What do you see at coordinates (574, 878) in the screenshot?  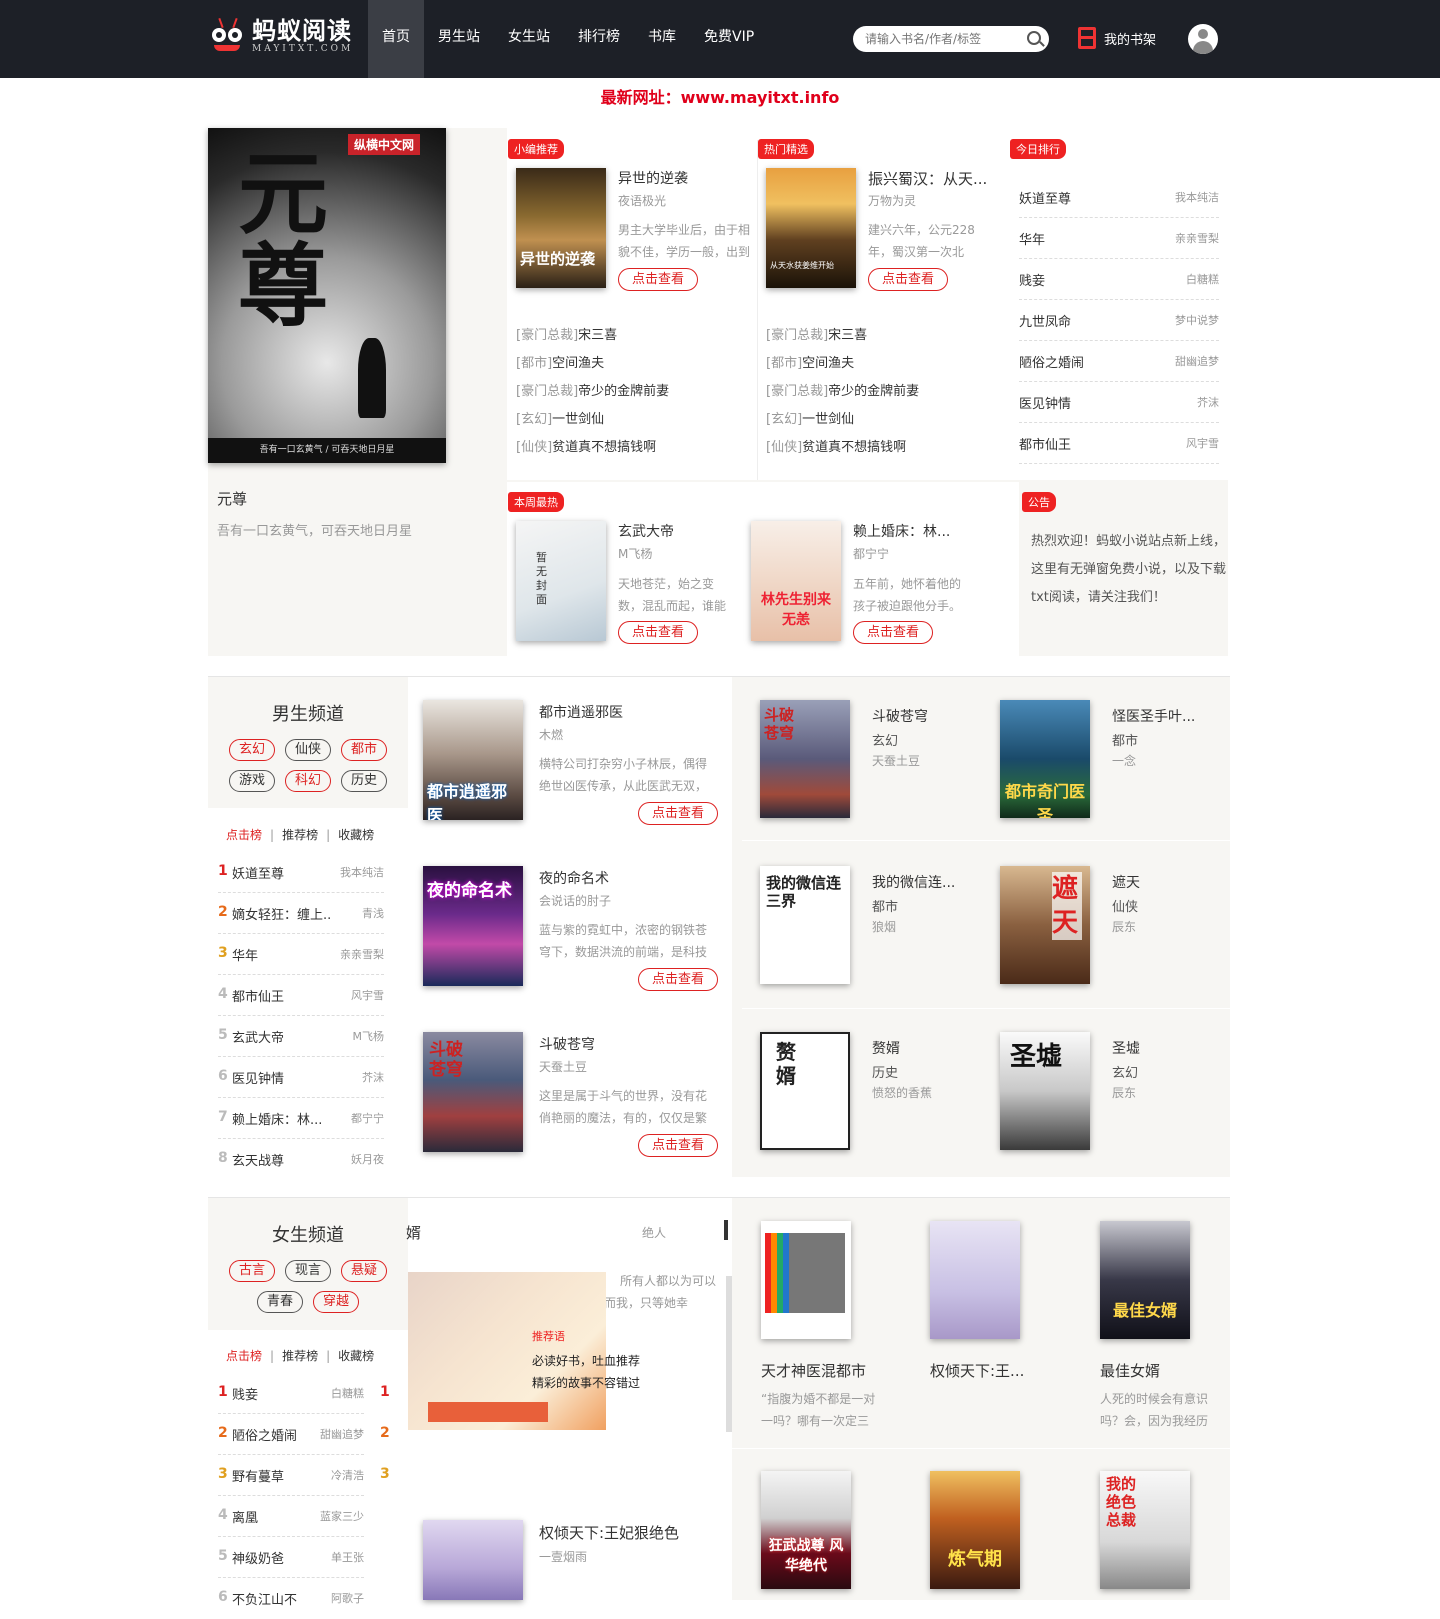 I see `male-feature-title-2: 夜的命名术` at bounding box center [574, 878].